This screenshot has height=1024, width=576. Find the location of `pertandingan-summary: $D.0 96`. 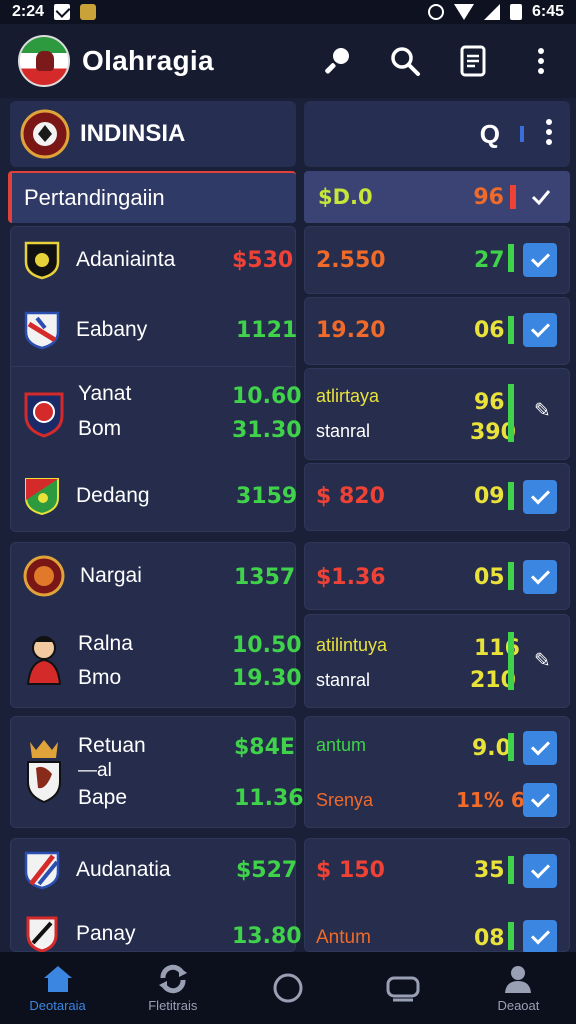

pertandingan-summary: $D.0 96 is located at coordinates (437, 197).